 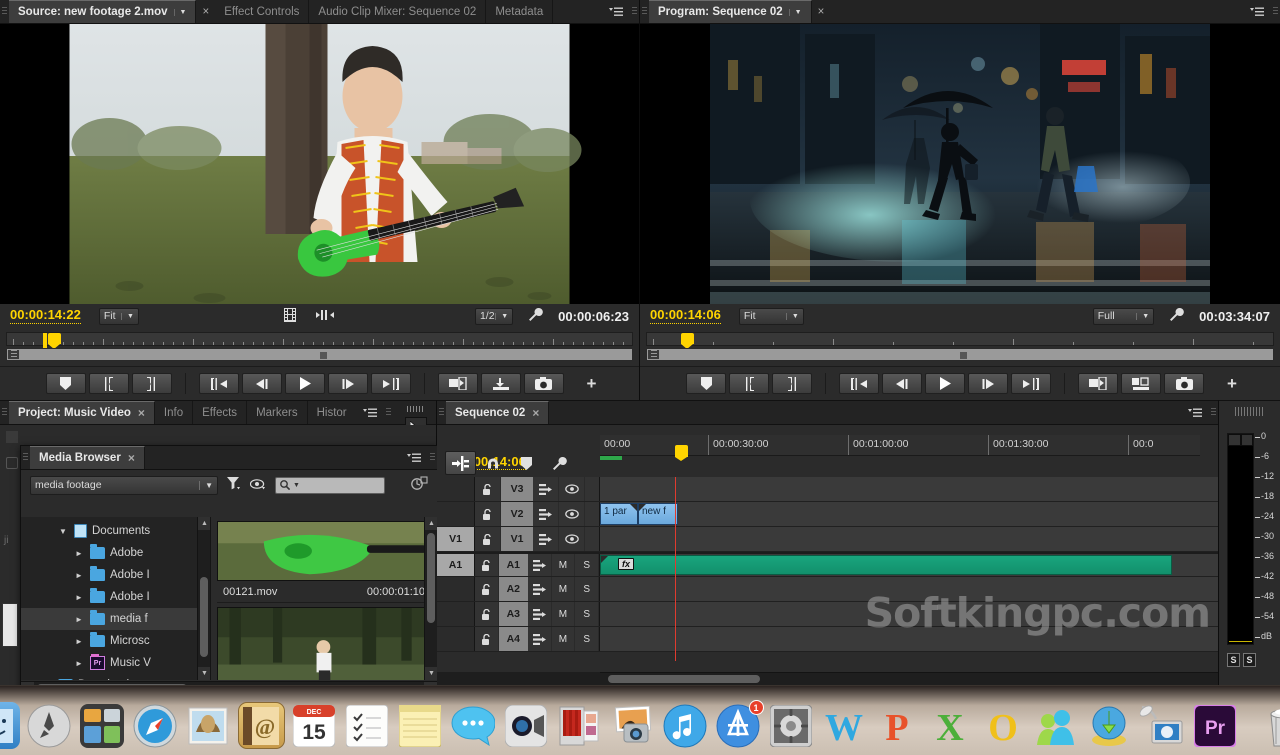 I want to click on media-browser-thumbnails: 00121.mov 00:00:01:10 ▲ ▼, so click(x=324, y=598).